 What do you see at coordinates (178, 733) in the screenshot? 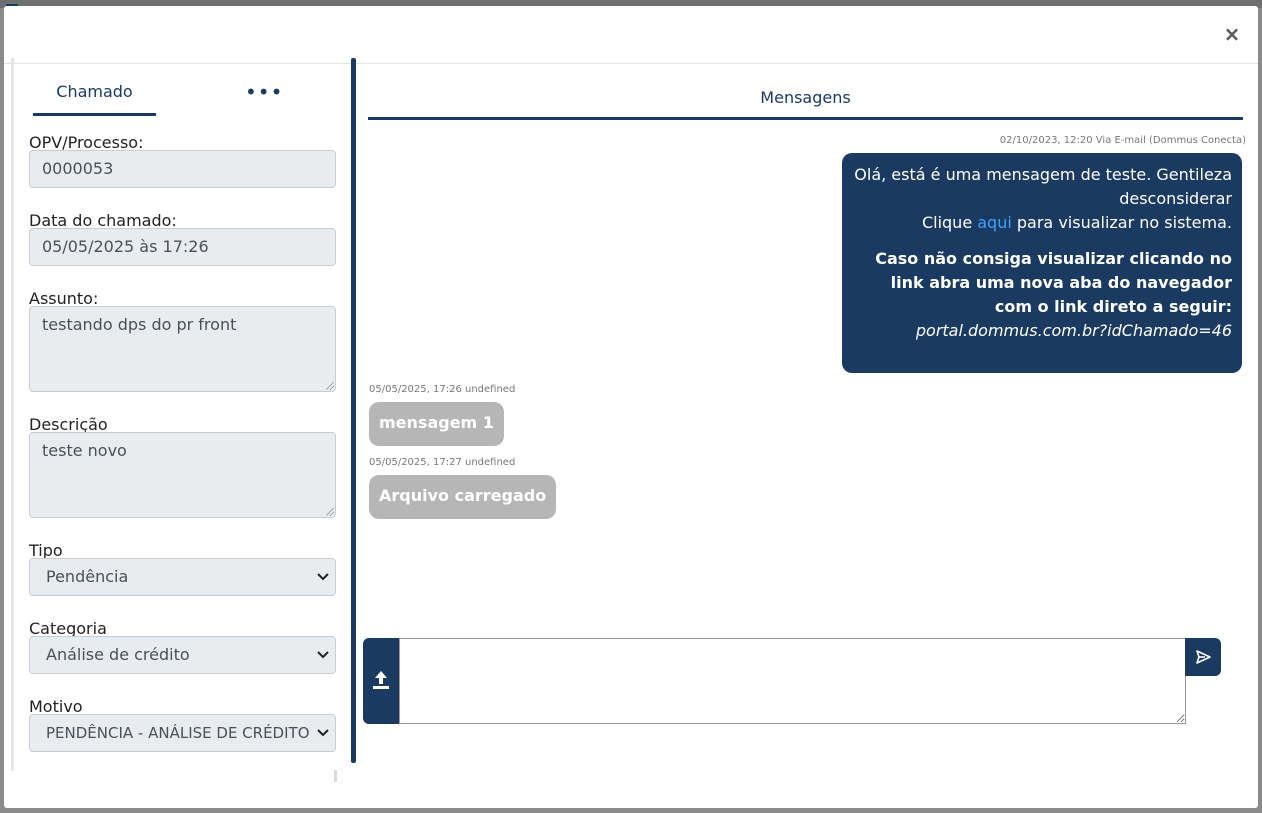
I see `motivo-selected-value: PENDÊNCIA - ANÁLISE DE CRÉDITO` at bounding box center [178, 733].